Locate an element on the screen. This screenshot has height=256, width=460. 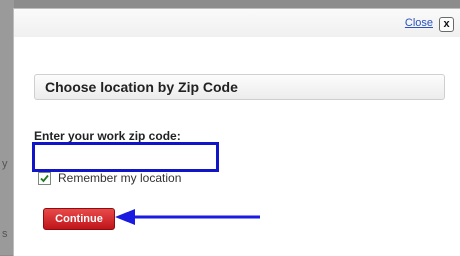
checkmark-icon is located at coordinates (44, 178).